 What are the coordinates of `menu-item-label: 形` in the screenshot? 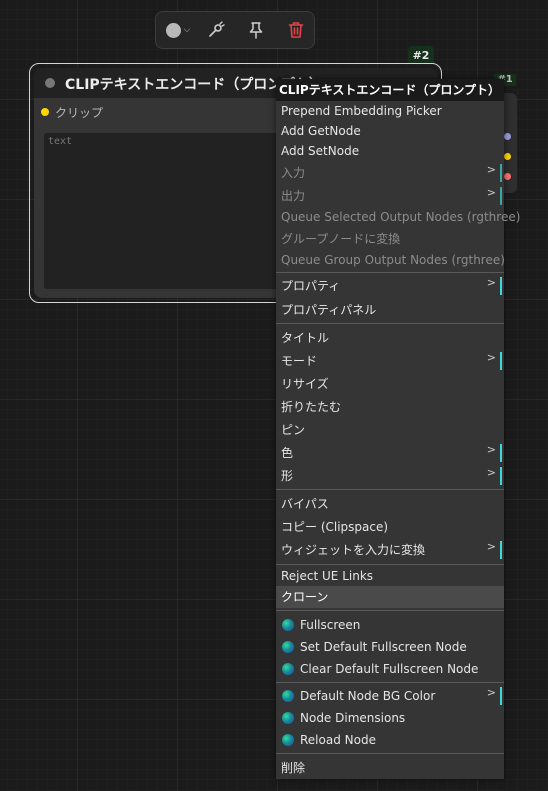 It's located at (287, 476).